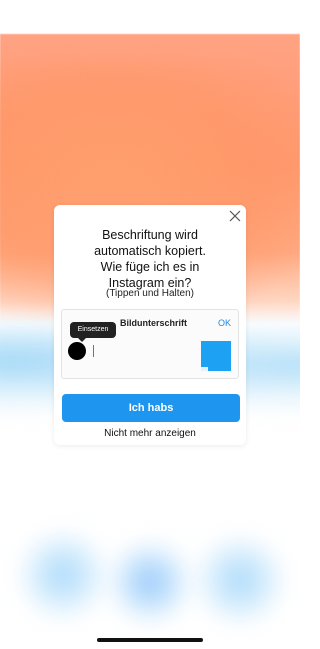 The image size is (320, 649). Describe the element at coordinates (93, 351) in the screenshot. I see `text-cursor` at that location.